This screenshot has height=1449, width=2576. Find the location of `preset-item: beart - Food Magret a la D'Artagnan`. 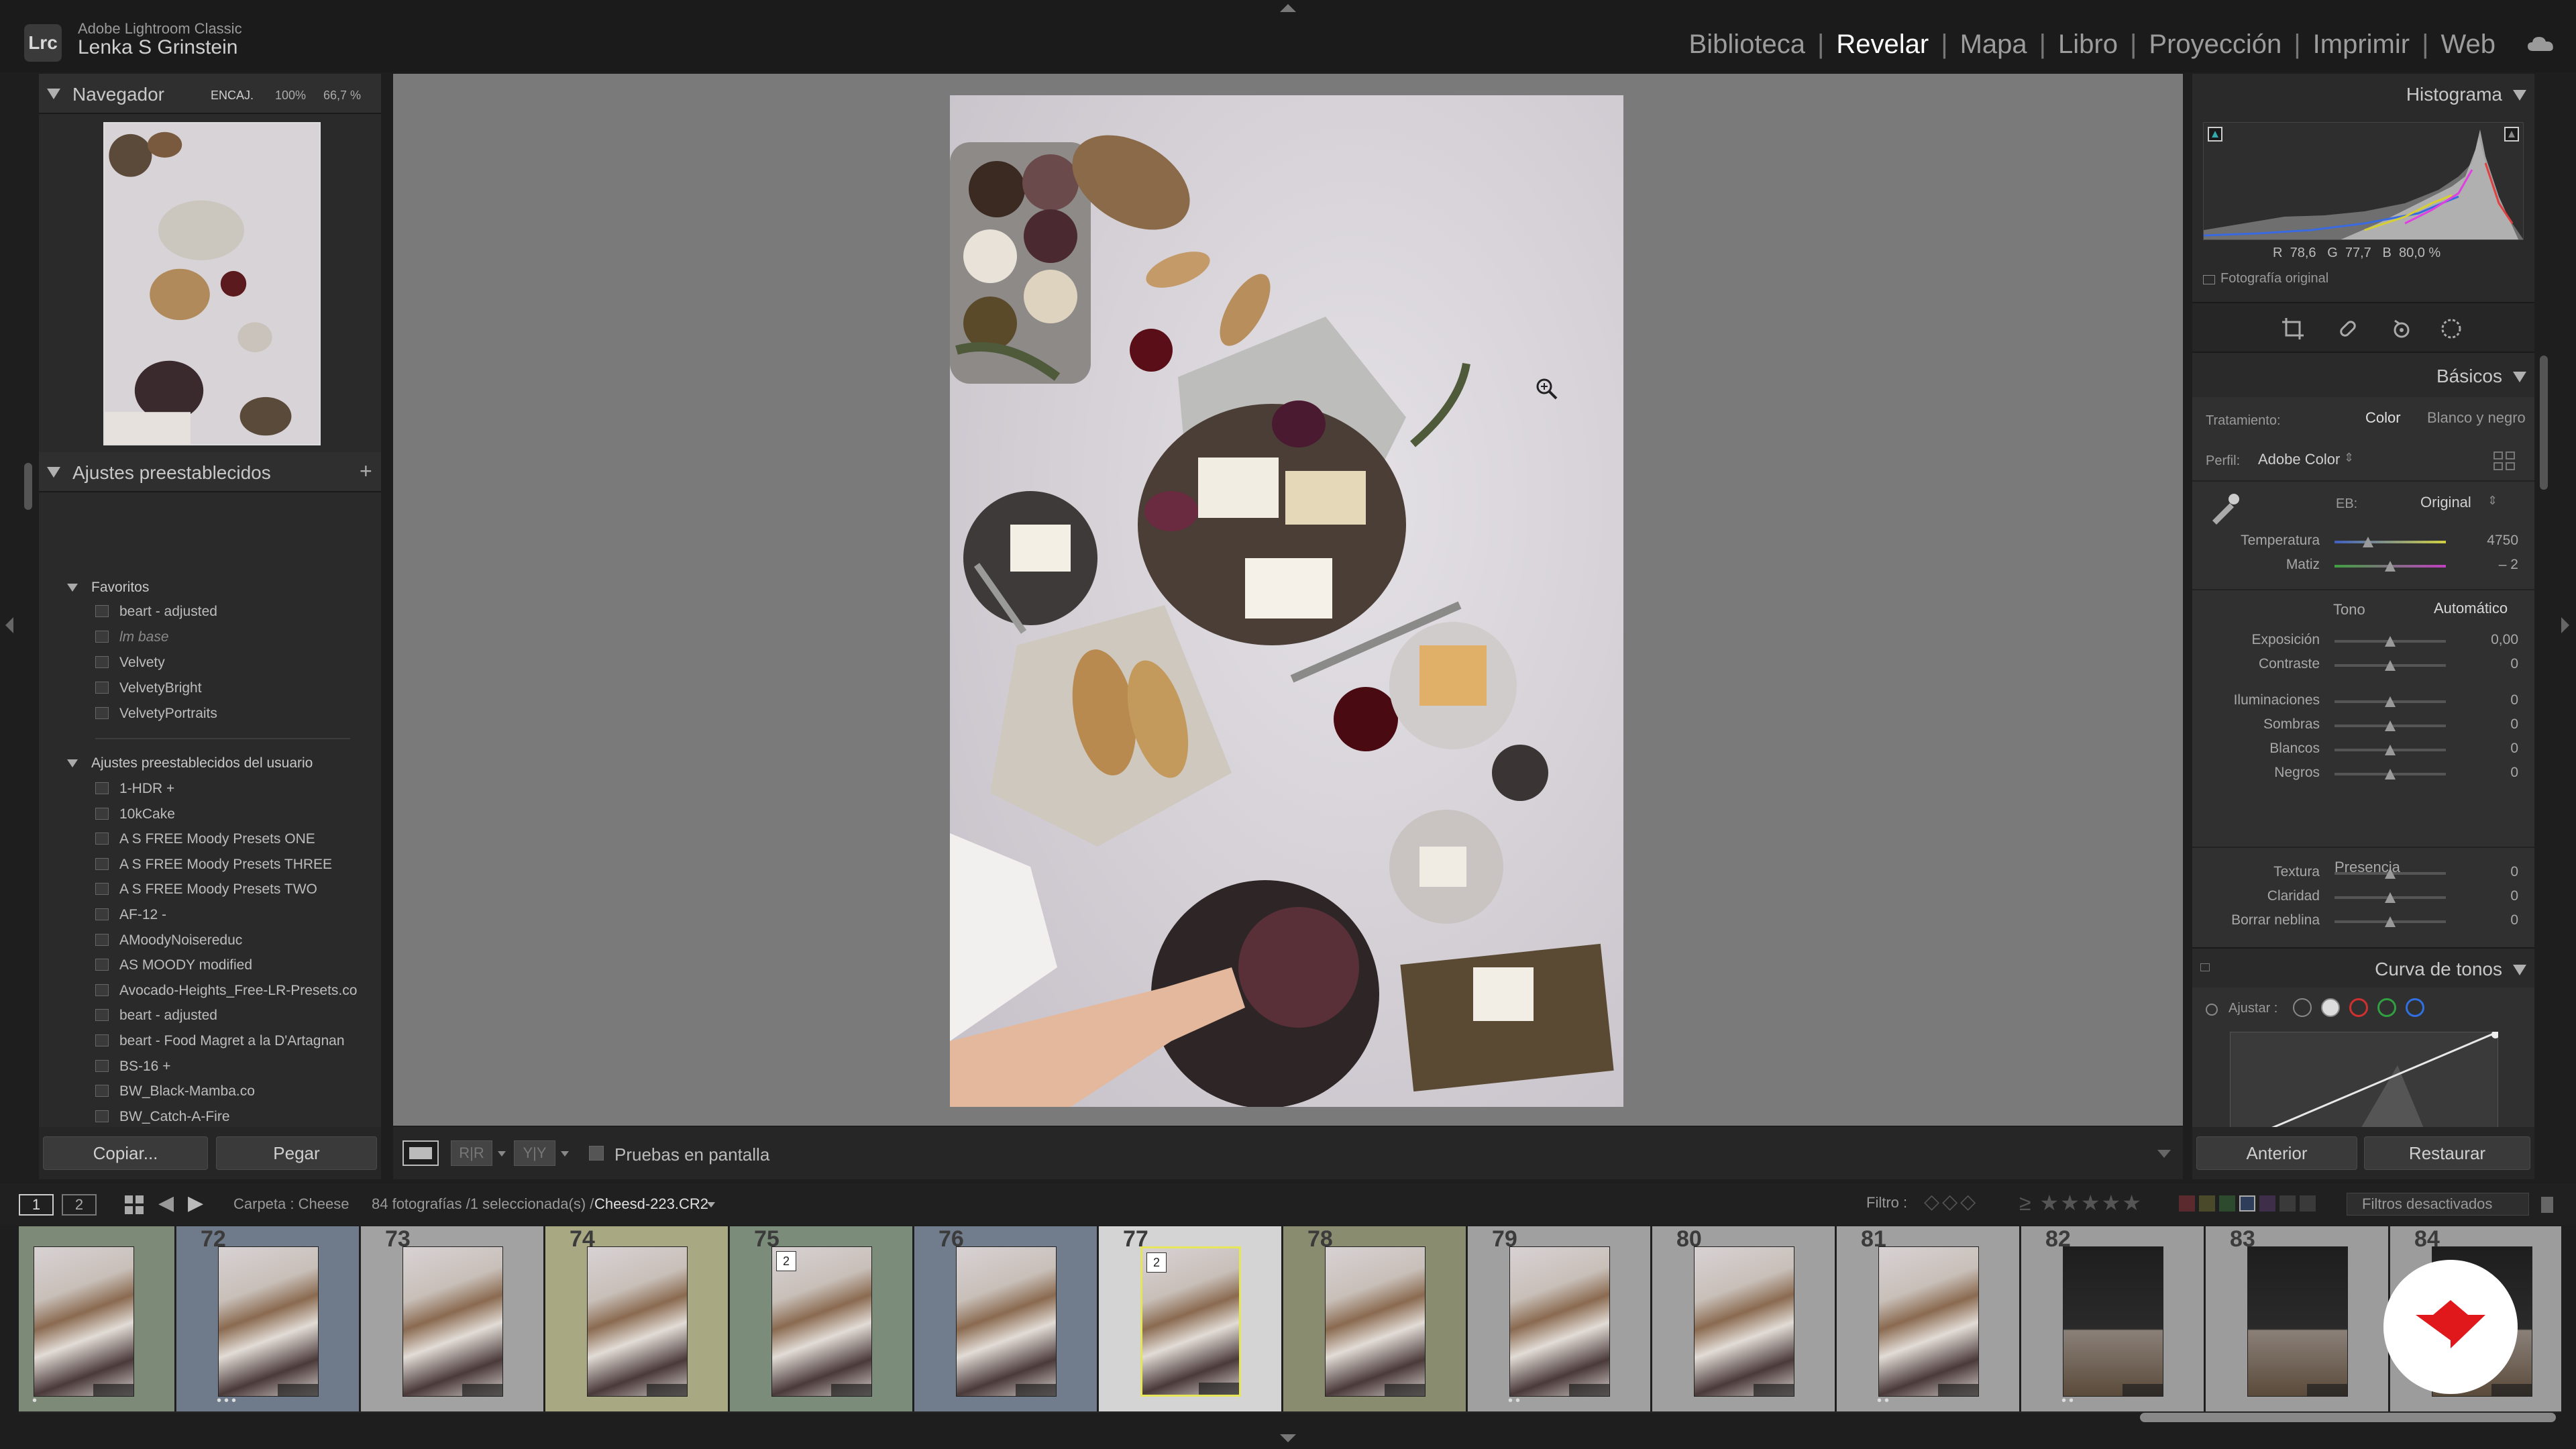

preset-item: beart - Food Magret a la D'Artagnan is located at coordinates (232, 1041).